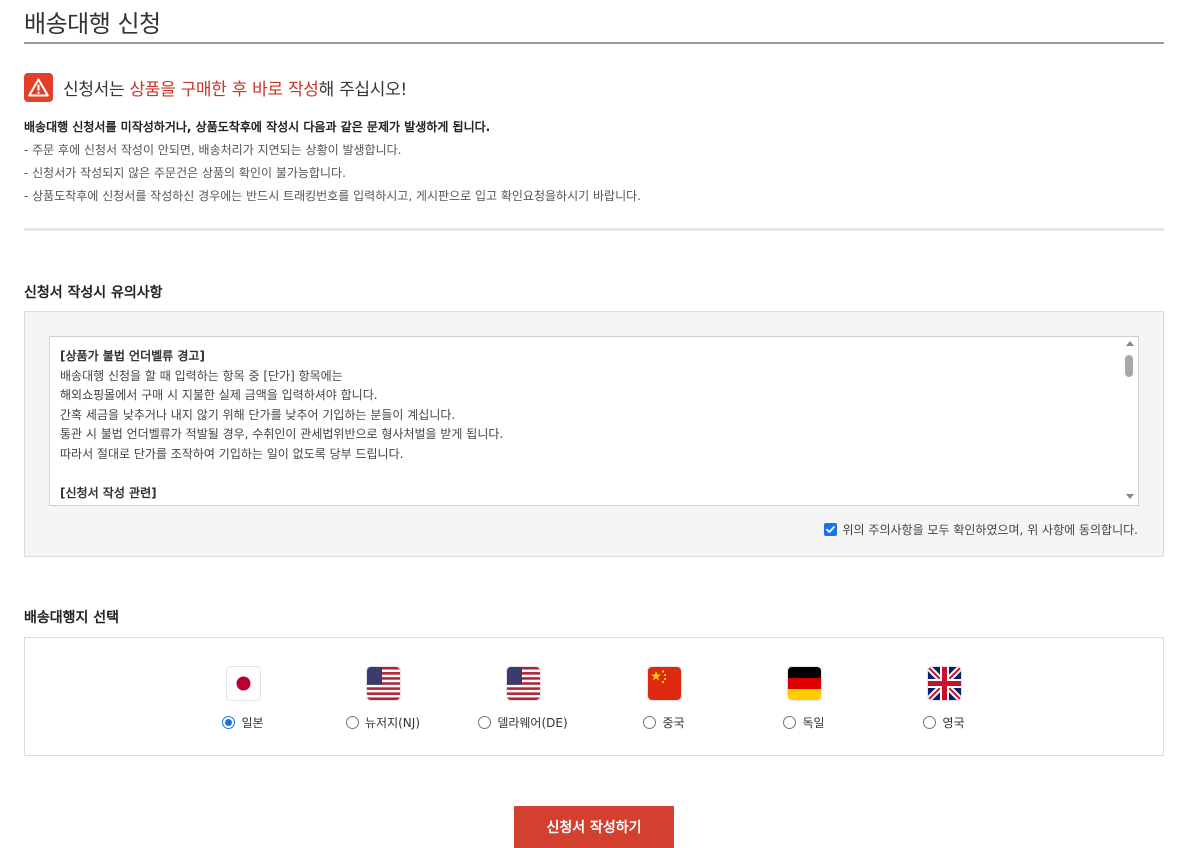 Image resolution: width=1178 pixels, height=848 pixels. I want to click on terms-heading: [신청서 작성 관련], so click(108, 493).